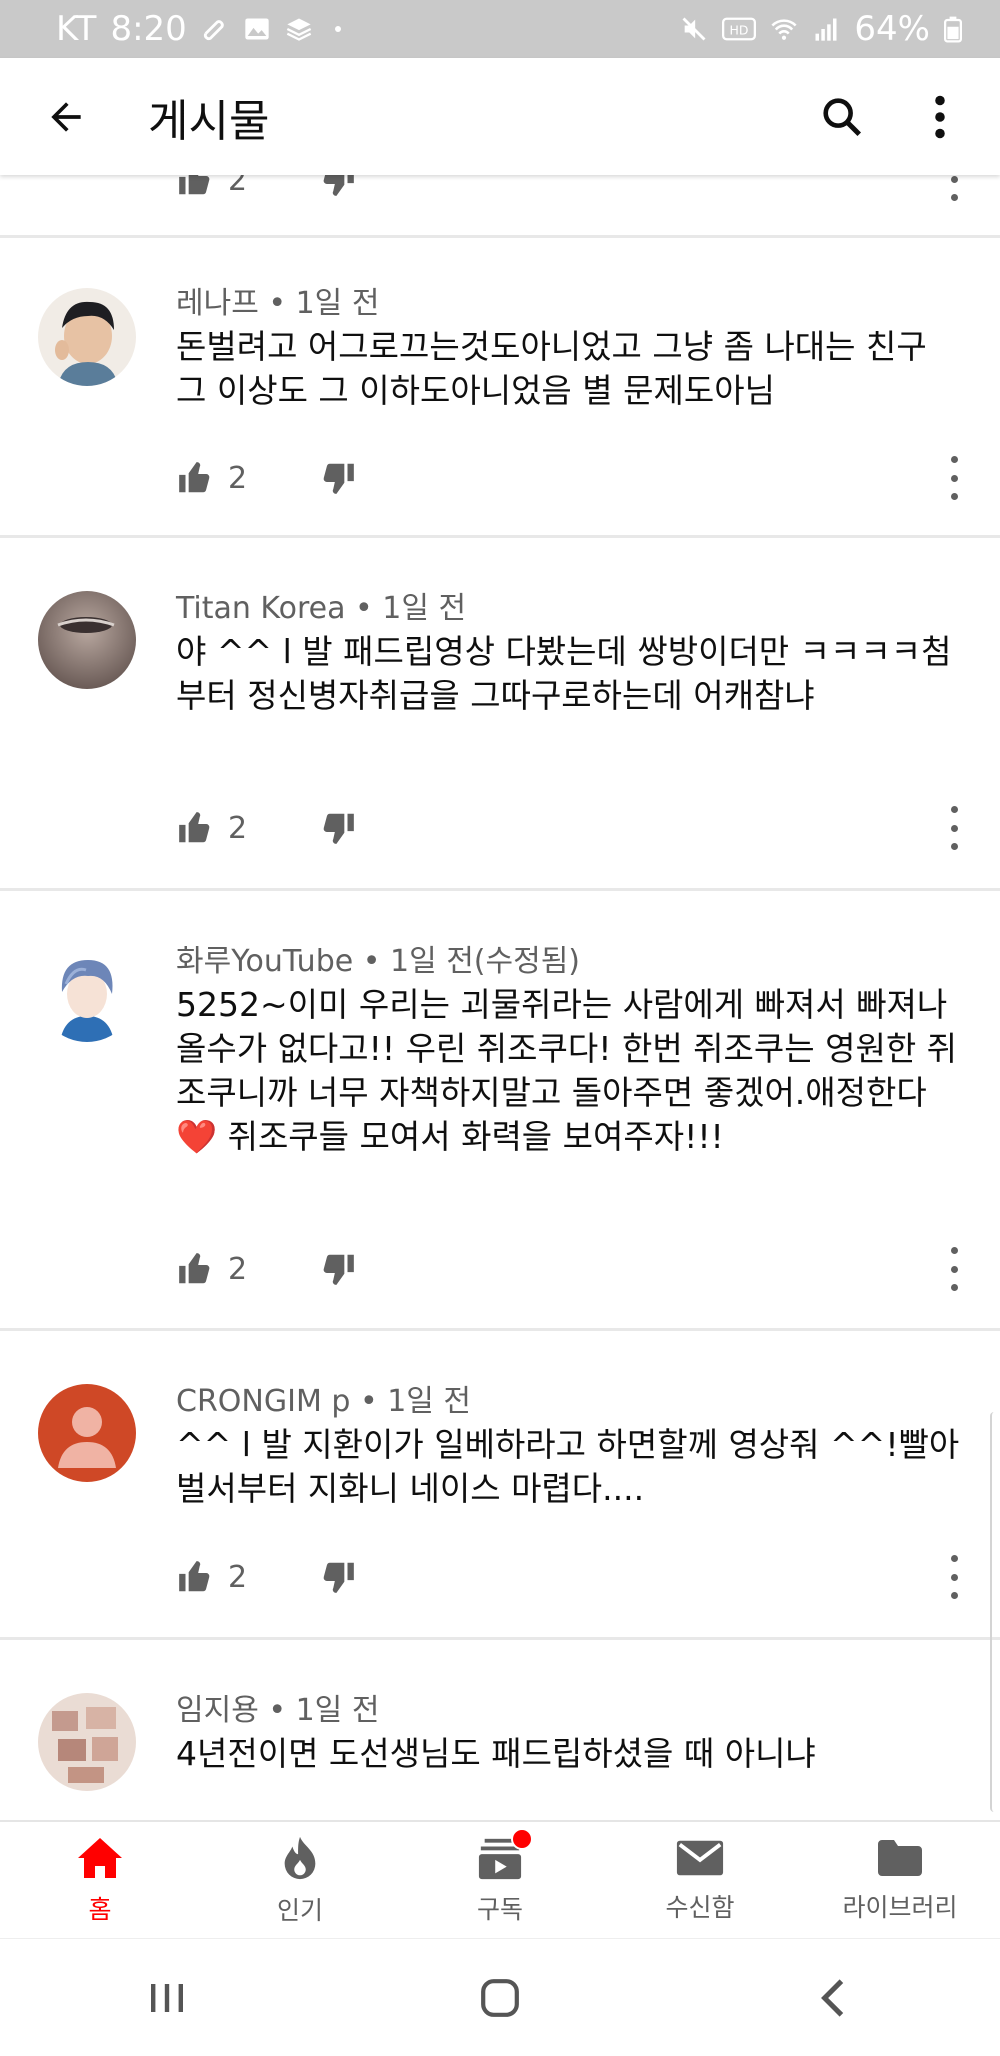  I want to click on nav-library: 라이브러리, so click(900, 1881).